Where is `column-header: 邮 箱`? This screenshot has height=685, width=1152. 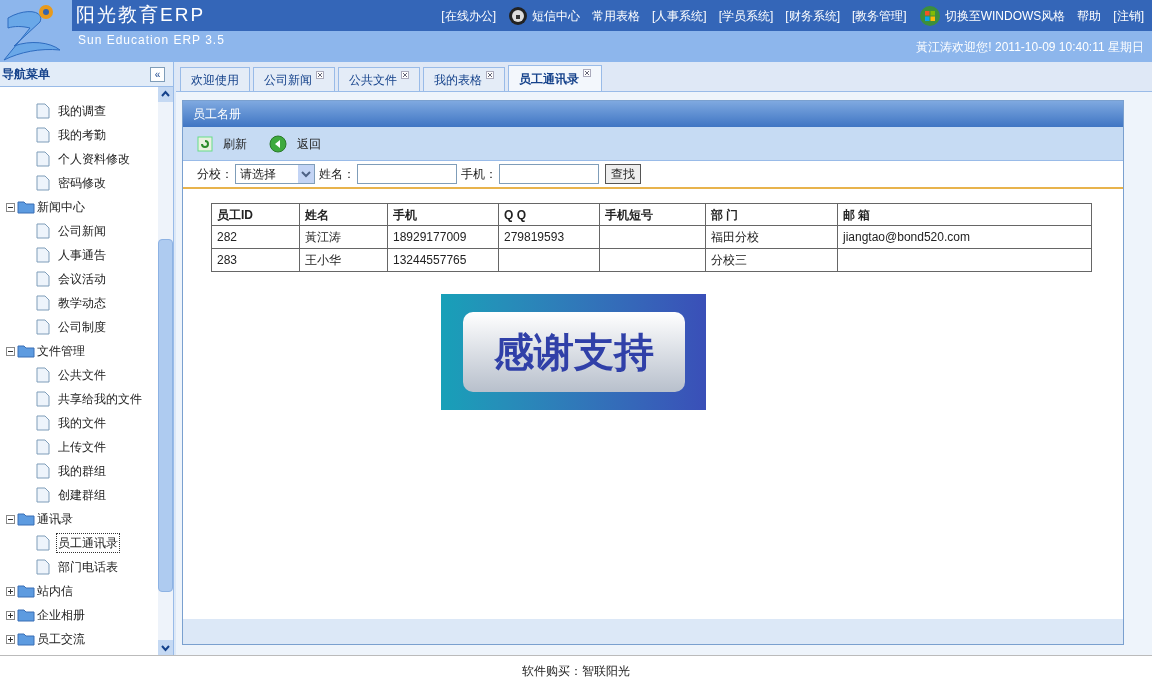 column-header: 邮 箱 is located at coordinates (964, 214).